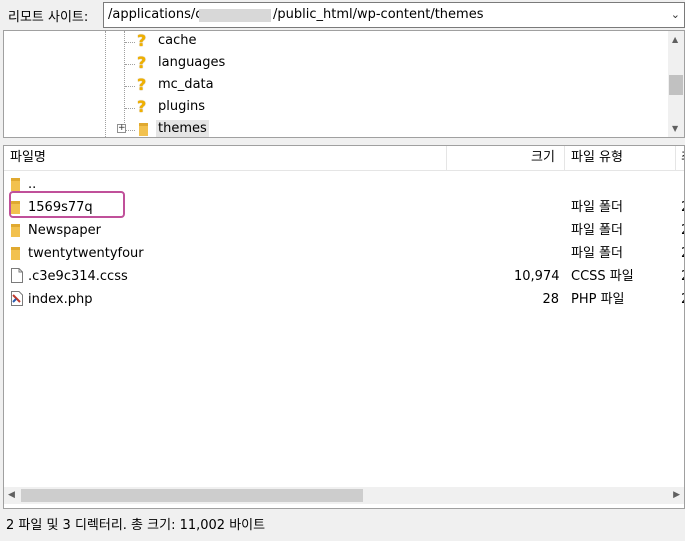 This screenshot has width=685, height=541. Describe the element at coordinates (550, 299) in the screenshot. I see `file-size: 28` at that location.